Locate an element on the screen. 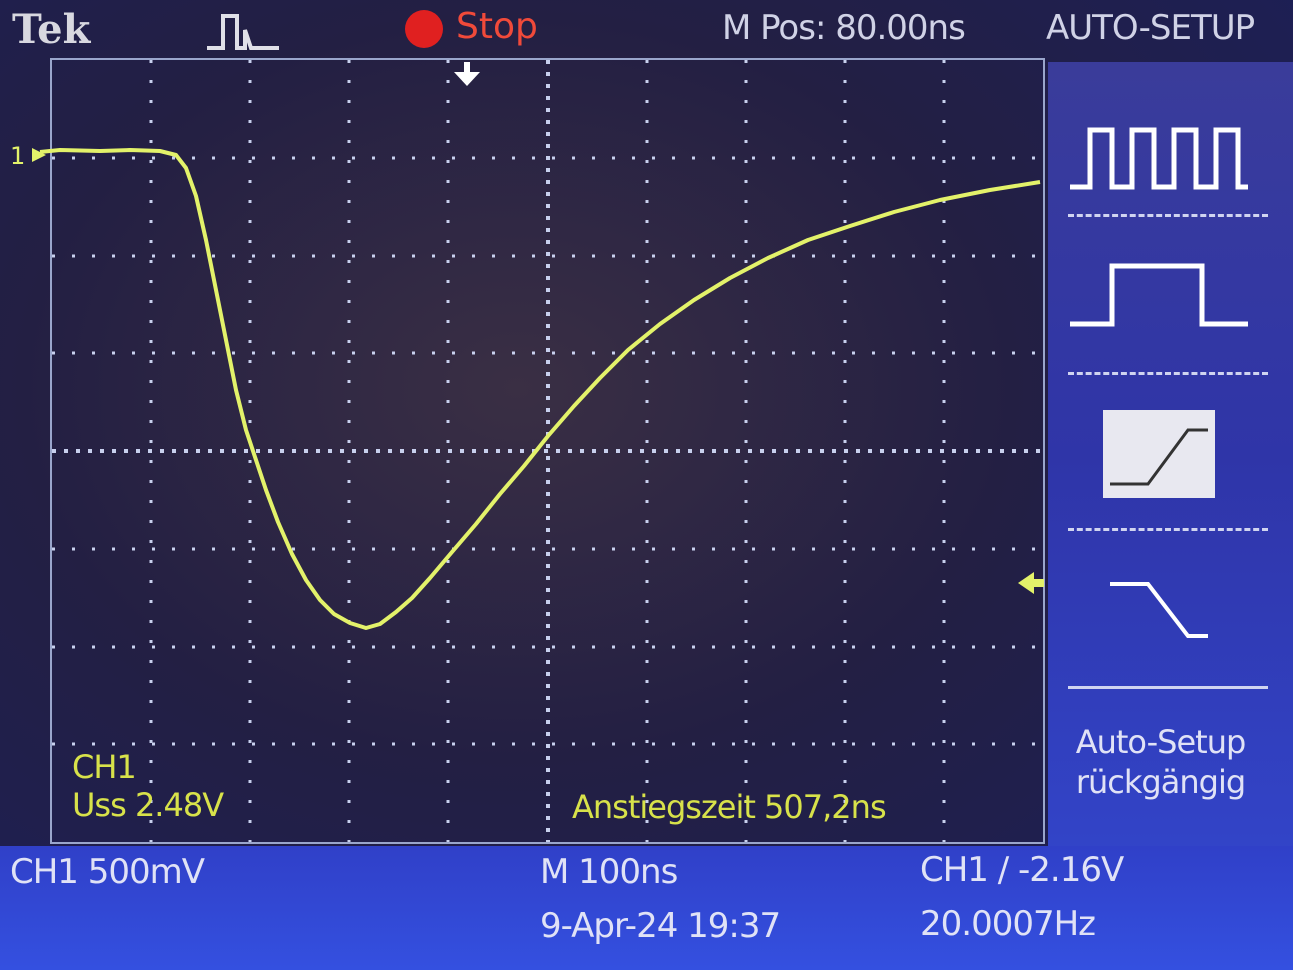 This screenshot has height=970, width=1293. ch1-scale: CH1 500mV is located at coordinates (107, 872).